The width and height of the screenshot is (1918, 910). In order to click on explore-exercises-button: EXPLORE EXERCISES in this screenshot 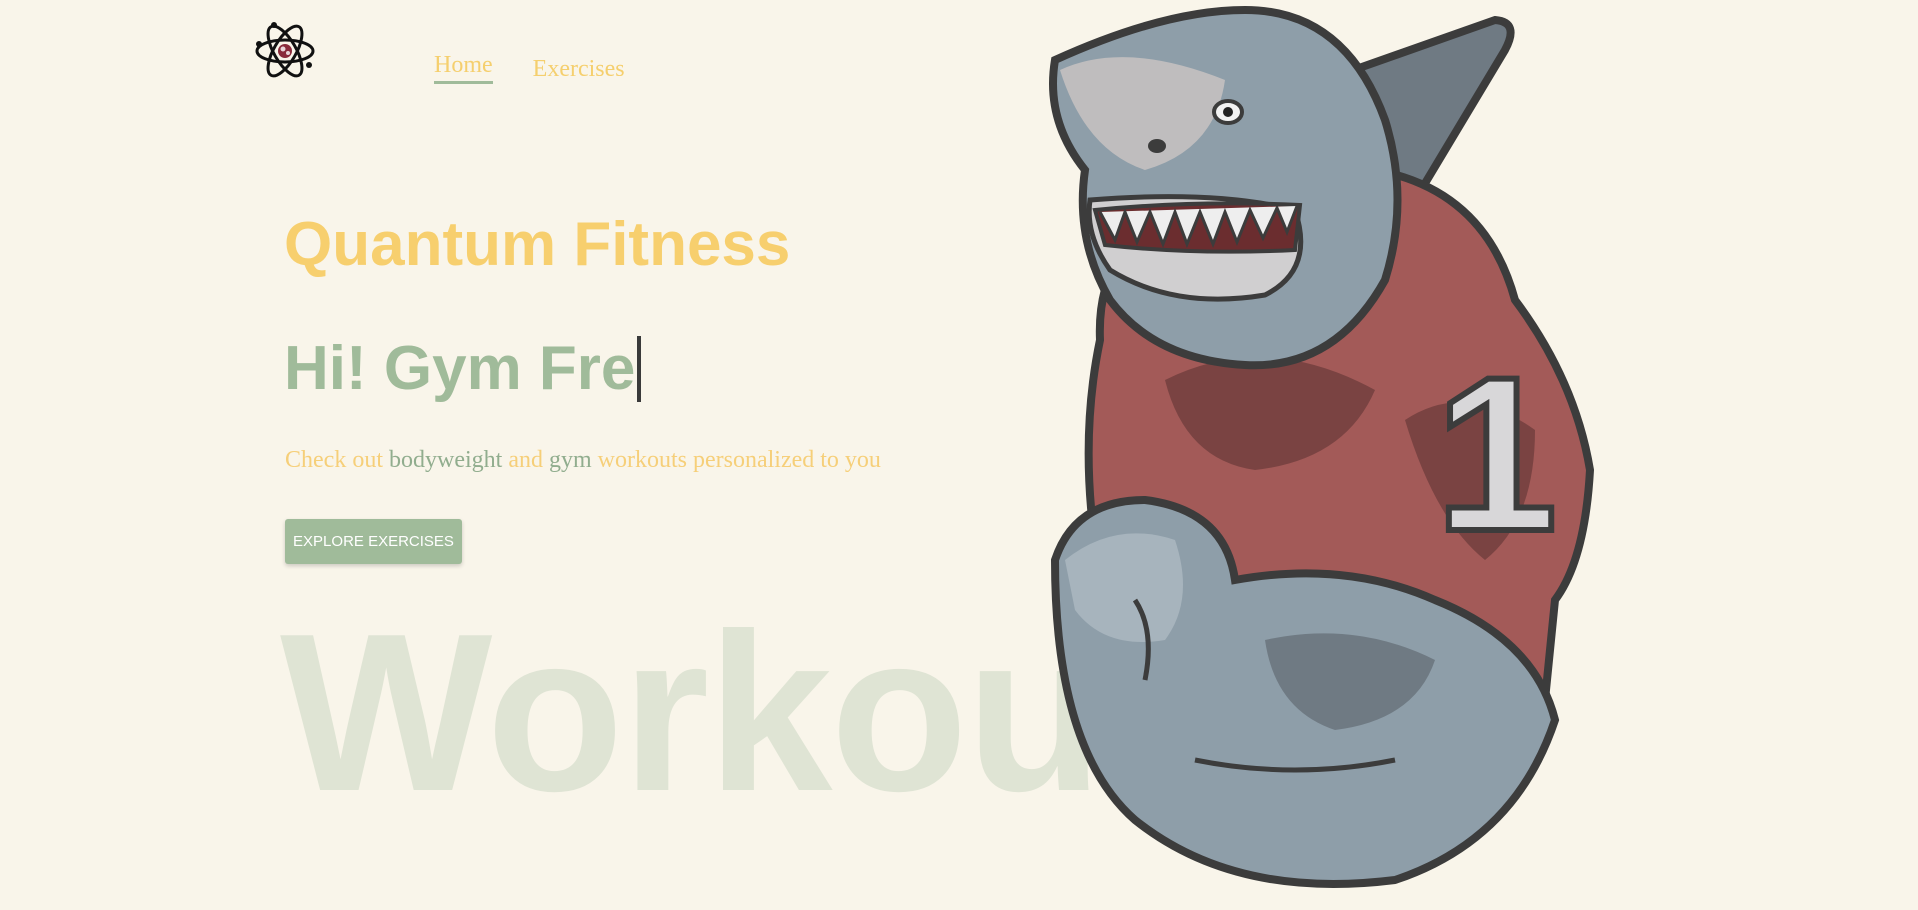, I will do `click(373, 541)`.